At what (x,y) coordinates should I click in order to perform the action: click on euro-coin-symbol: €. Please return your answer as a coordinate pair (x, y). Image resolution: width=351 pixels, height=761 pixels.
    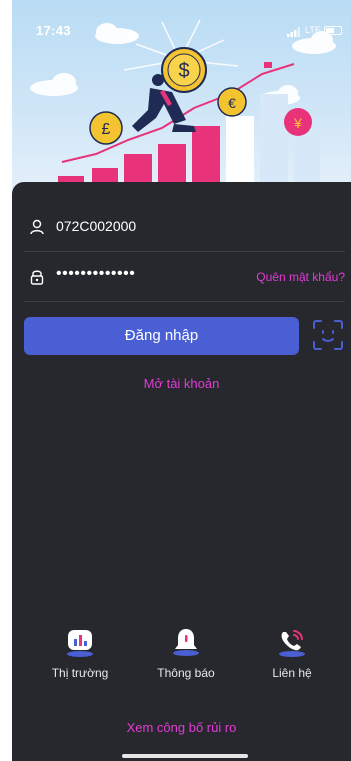
    Looking at the image, I should click on (232, 103).